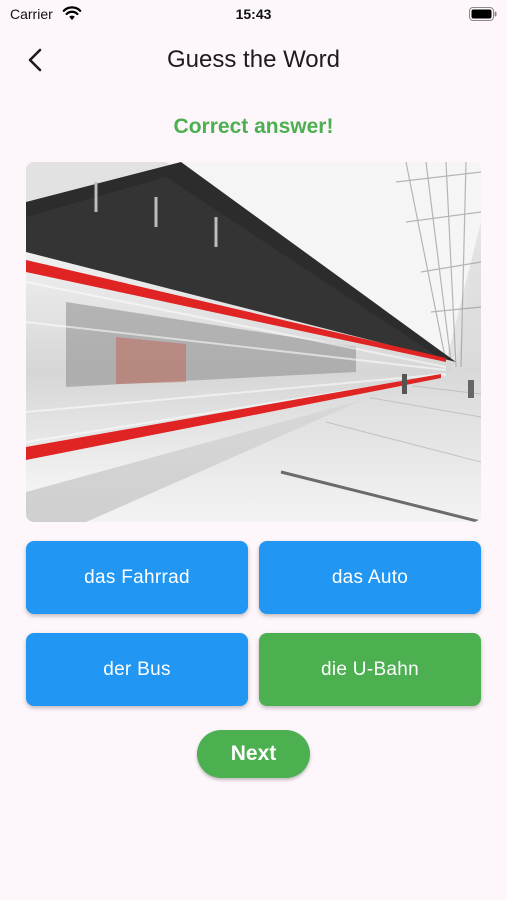  I want to click on battery-icon, so click(483, 14).